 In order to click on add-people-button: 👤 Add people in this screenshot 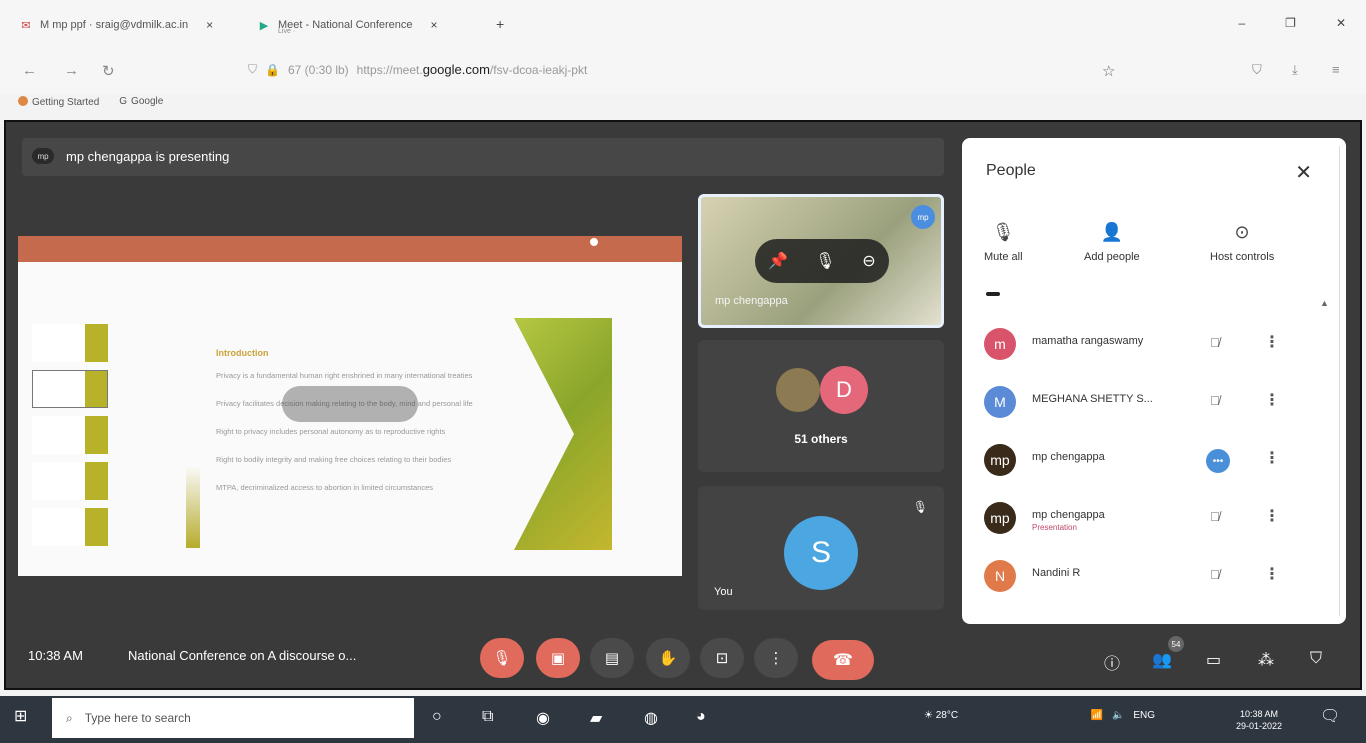, I will do `click(1112, 242)`.